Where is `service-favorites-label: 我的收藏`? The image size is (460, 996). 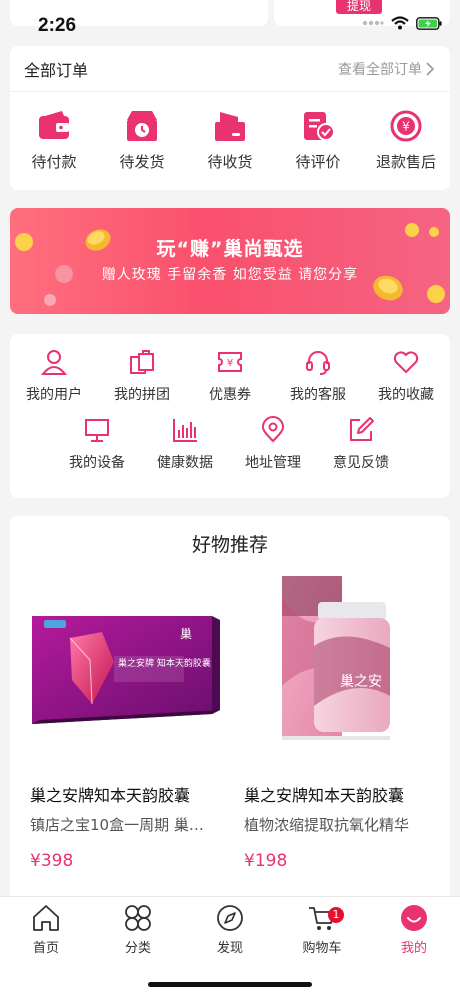 service-favorites-label: 我的收藏 is located at coordinates (406, 395).